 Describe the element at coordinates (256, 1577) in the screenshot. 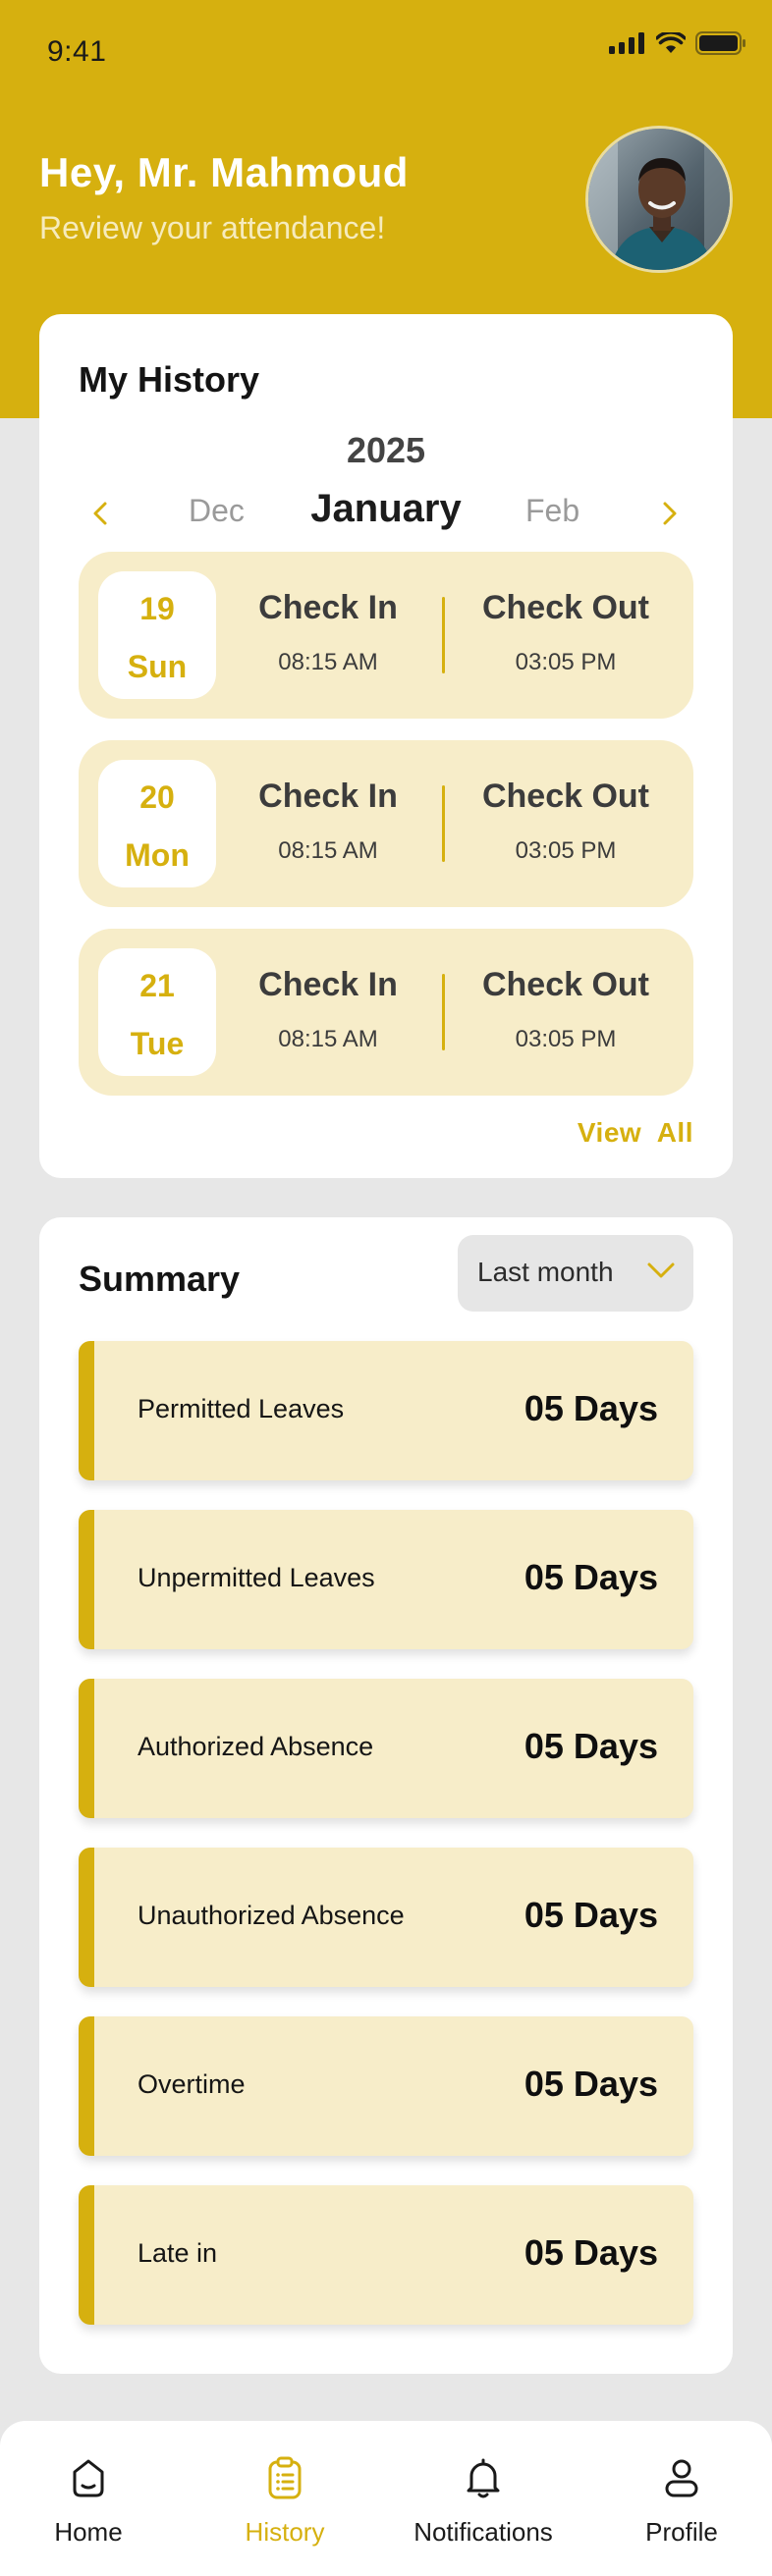

I see `summary-item-label: Unpermitted Leaves` at that location.